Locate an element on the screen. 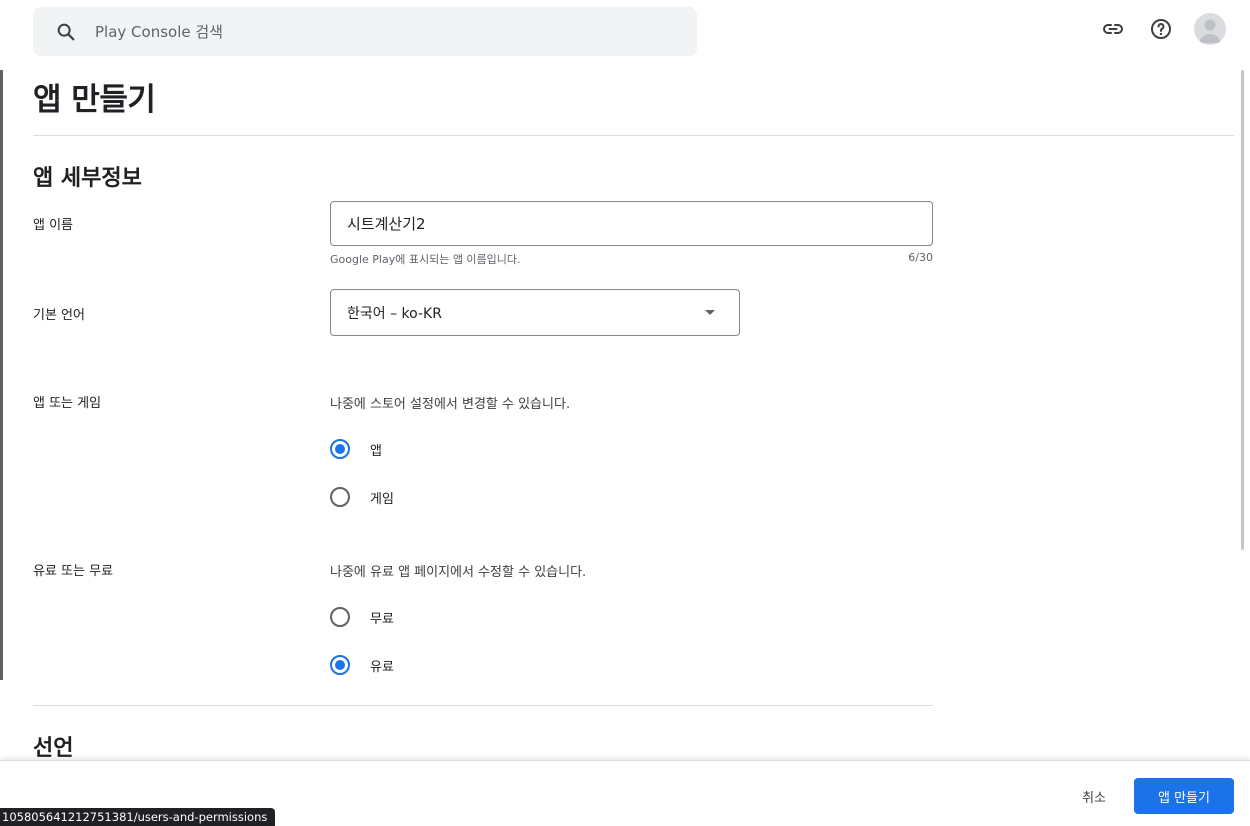 The width and height of the screenshot is (1250, 826). page-title: 앱 만들기 is located at coordinates (94, 100).